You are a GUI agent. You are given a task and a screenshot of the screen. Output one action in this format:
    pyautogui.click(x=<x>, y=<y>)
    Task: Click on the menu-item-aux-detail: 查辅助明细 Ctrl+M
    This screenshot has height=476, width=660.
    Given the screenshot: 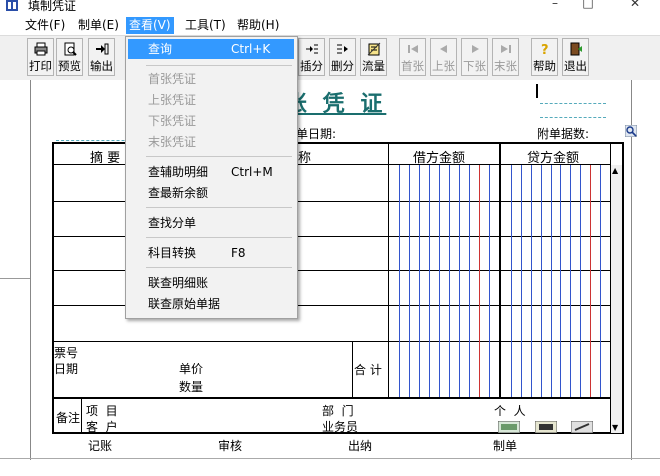 What is the action you would take?
    pyautogui.click(x=211, y=172)
    